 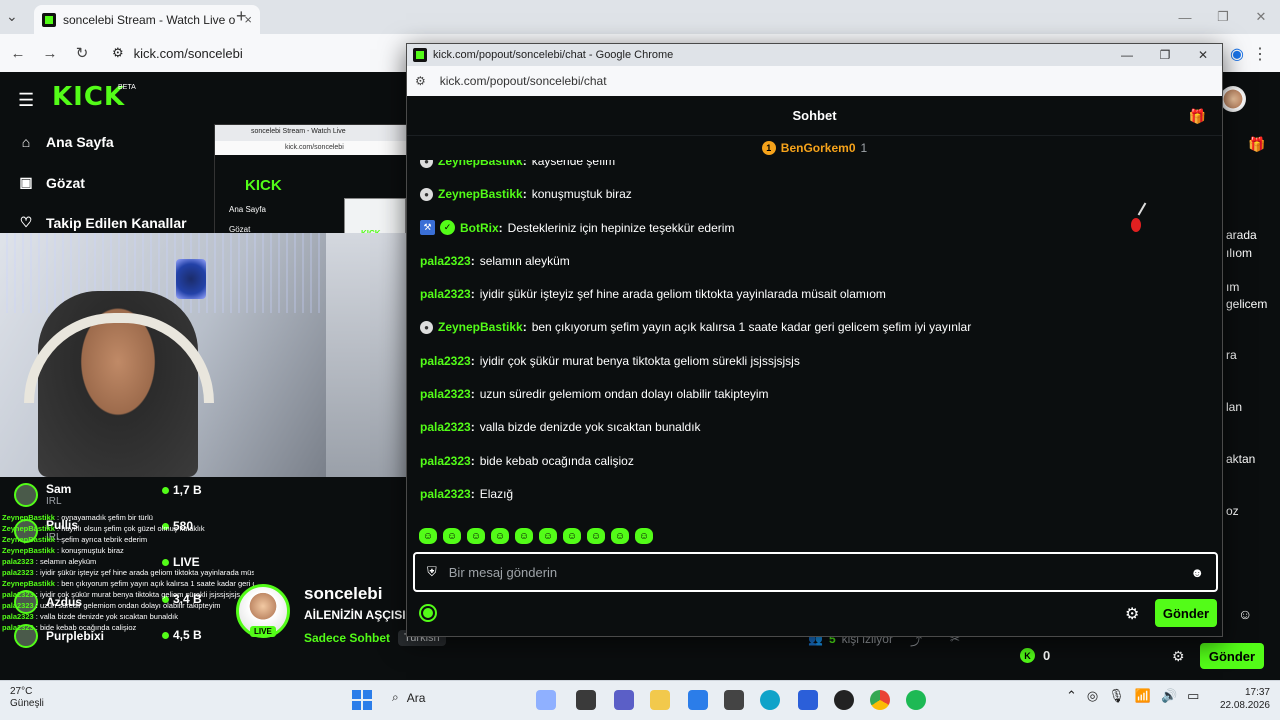 I want to click on chat-message: pala2323: selamın aleyküm, so click(x=495, y=261).